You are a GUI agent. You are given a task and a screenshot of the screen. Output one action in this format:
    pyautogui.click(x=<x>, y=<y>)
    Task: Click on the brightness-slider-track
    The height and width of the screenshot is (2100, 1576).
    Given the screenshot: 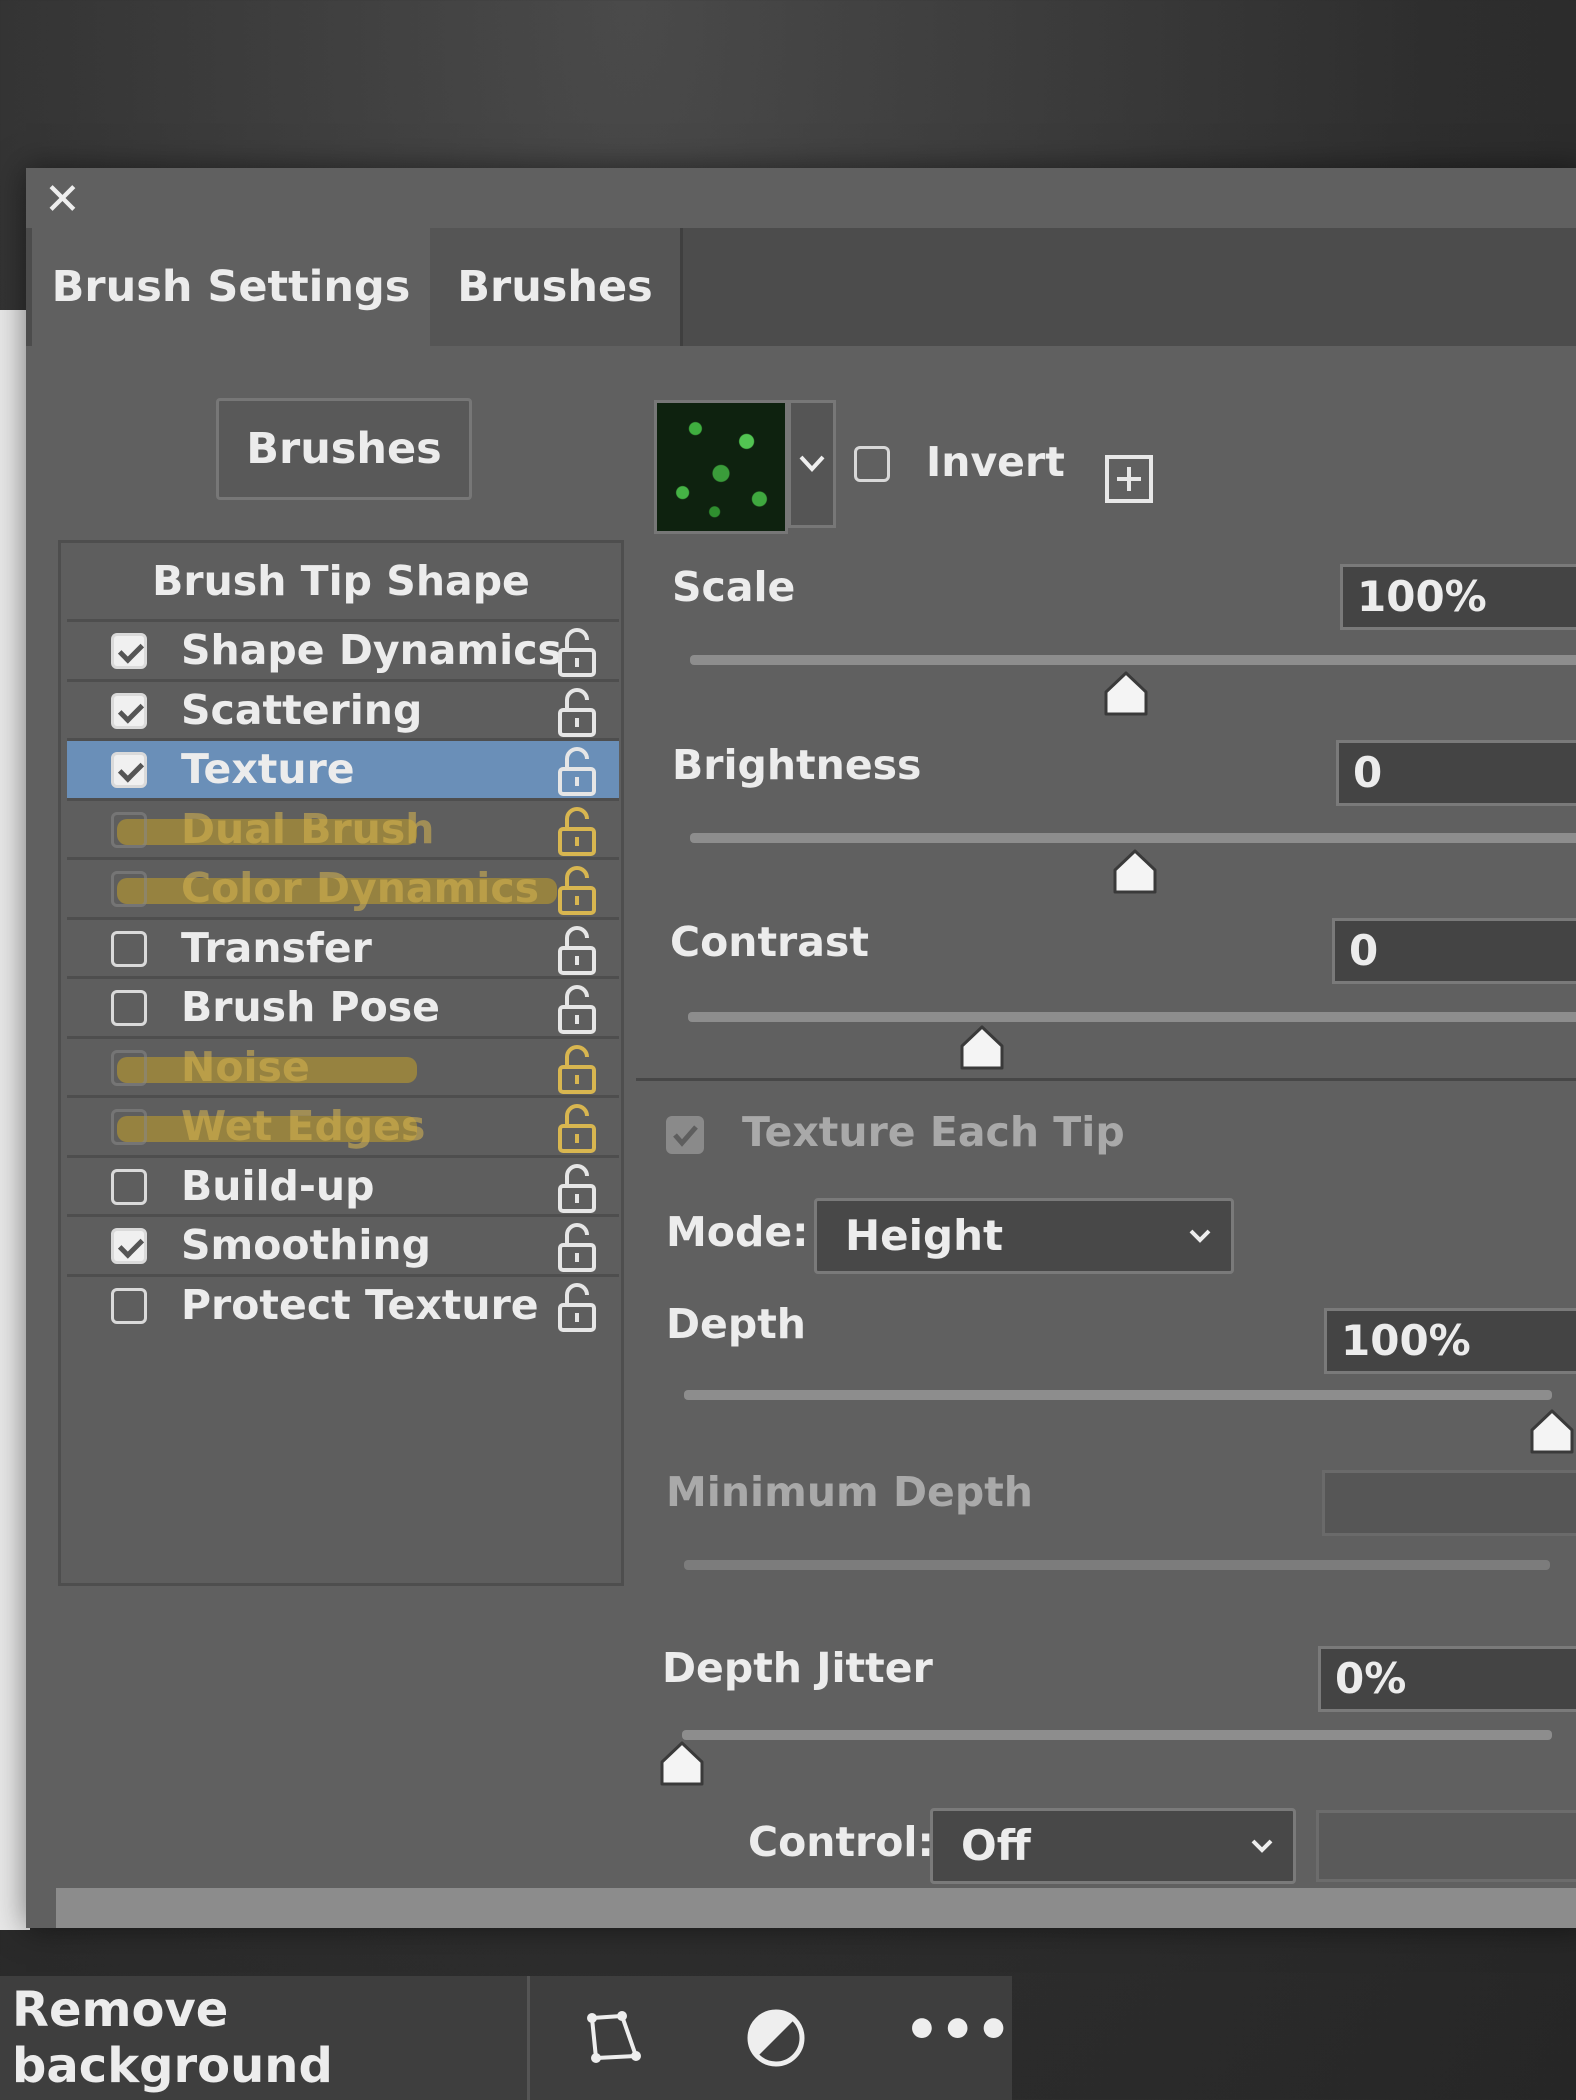 What is the action you would take?
    pyautogui.click(x=1133, y=838)
    